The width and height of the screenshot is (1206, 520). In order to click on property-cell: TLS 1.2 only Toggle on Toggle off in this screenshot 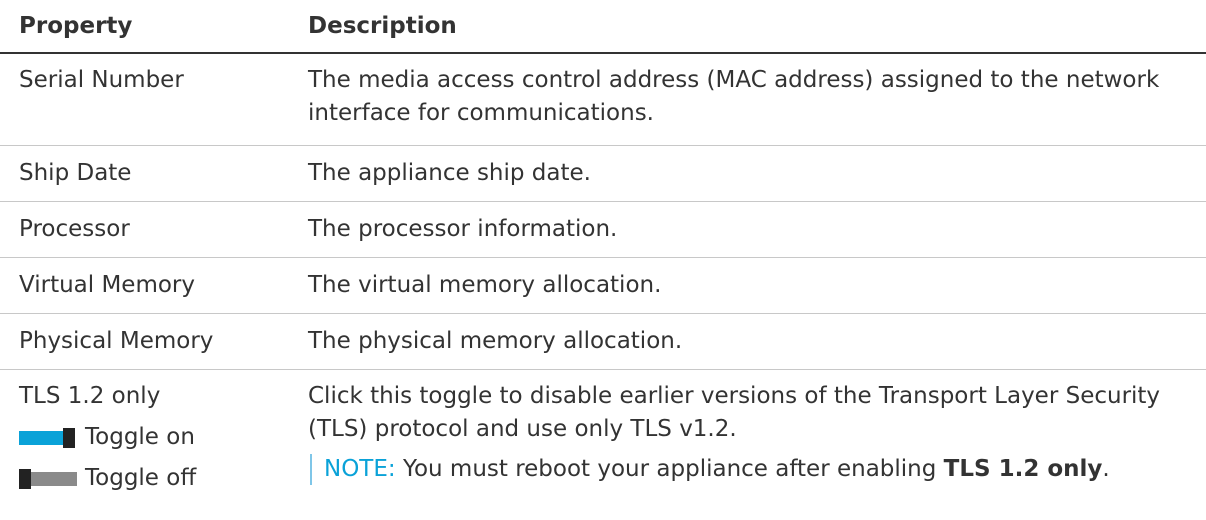, I will do `click(154, 450)`.